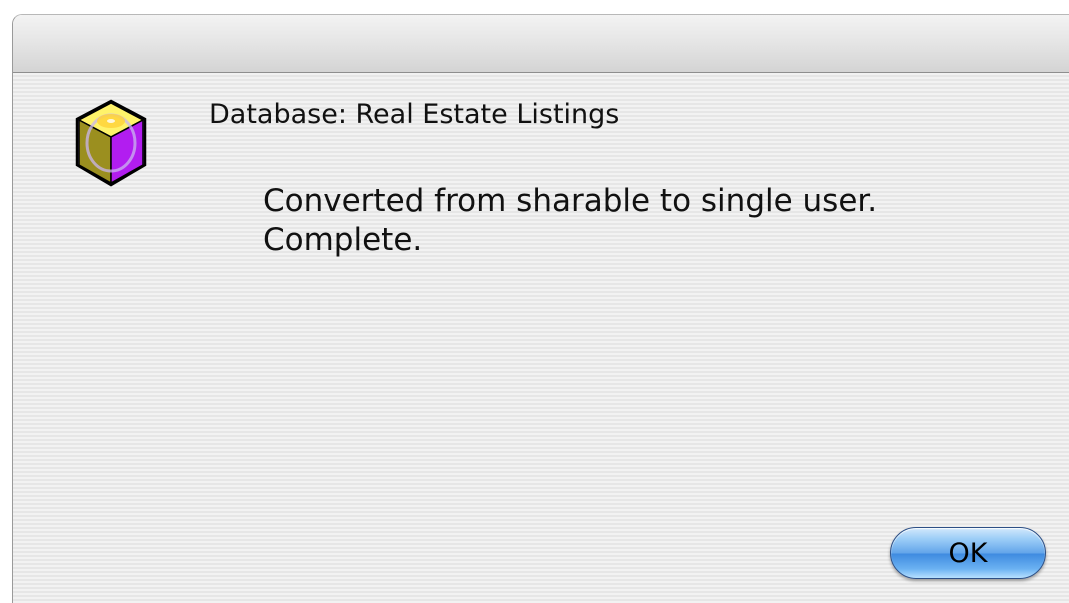 The width and height of the screenshot is (1069, 603). Describe the element at coordinates (111, 143) in the screenshot. I see `database-cube-icon` at that location.